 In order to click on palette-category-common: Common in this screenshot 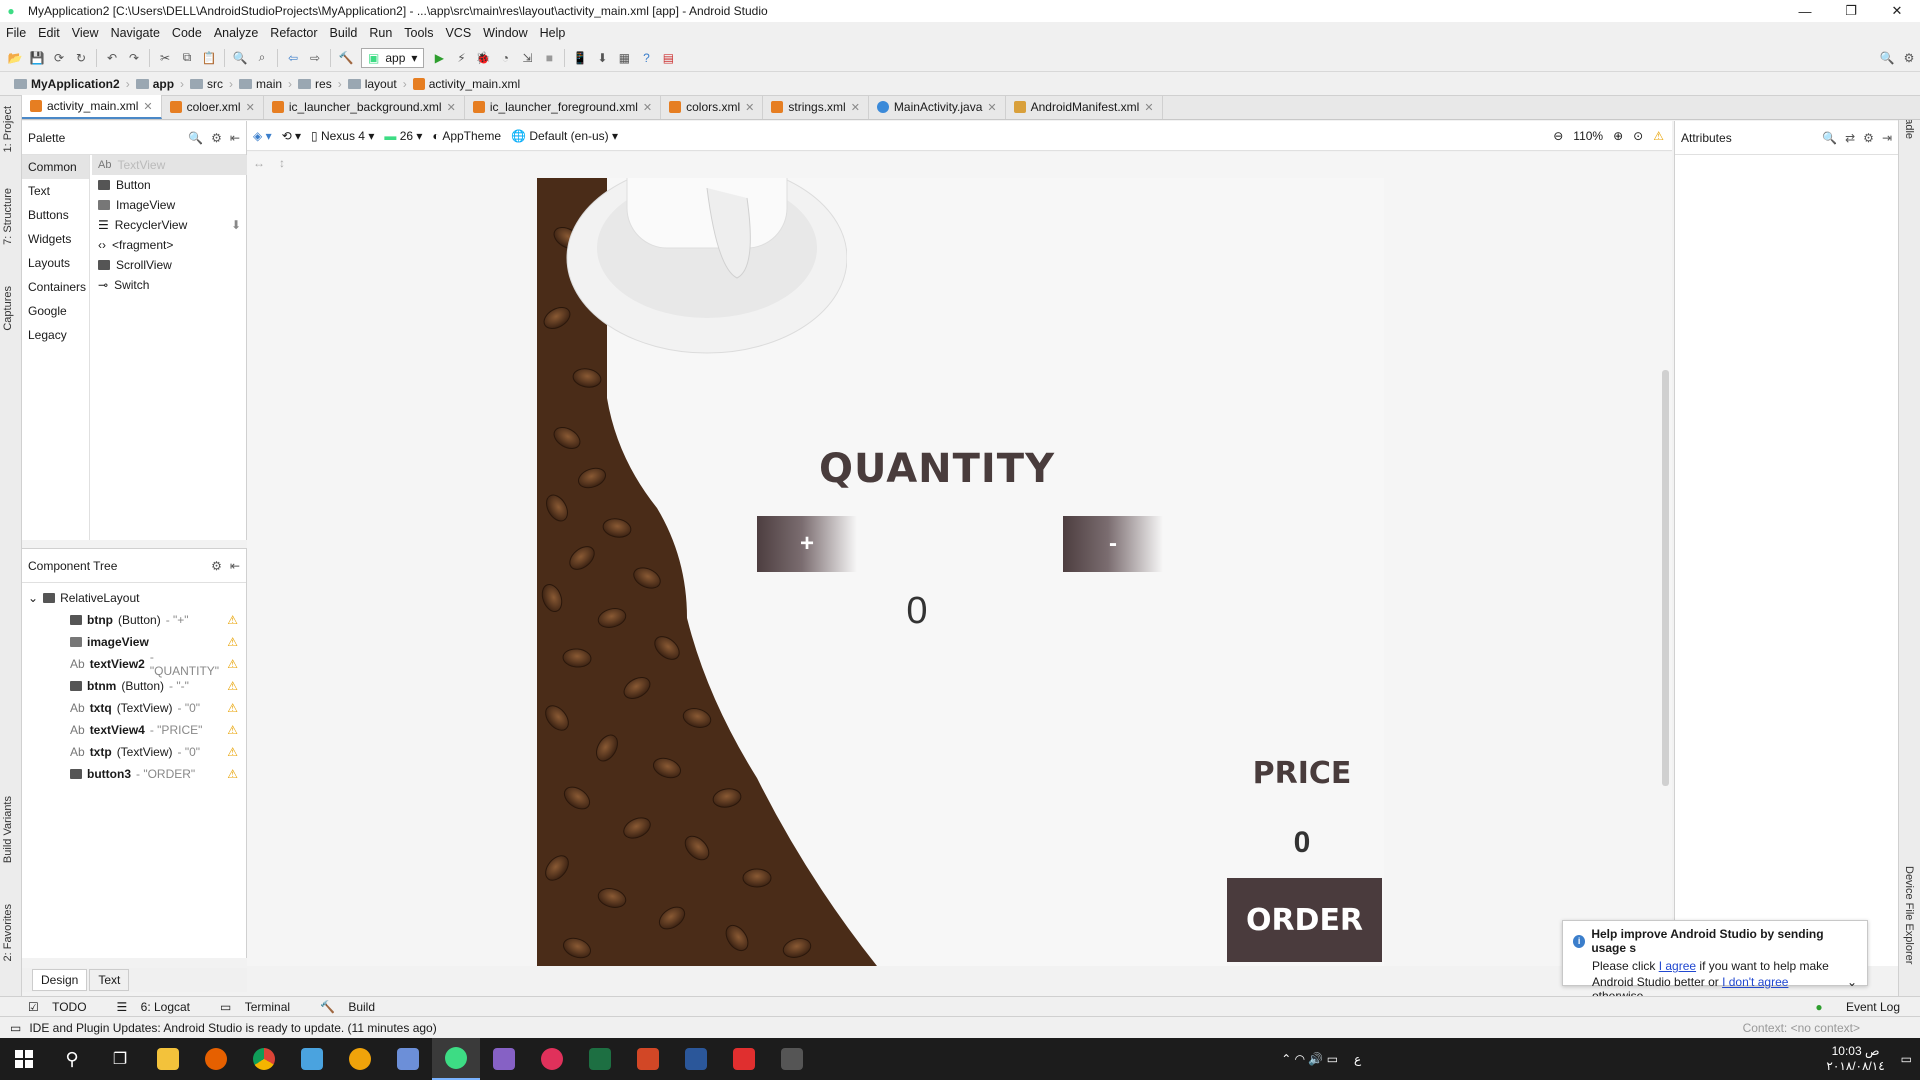, I will do `click(55, 167)`.